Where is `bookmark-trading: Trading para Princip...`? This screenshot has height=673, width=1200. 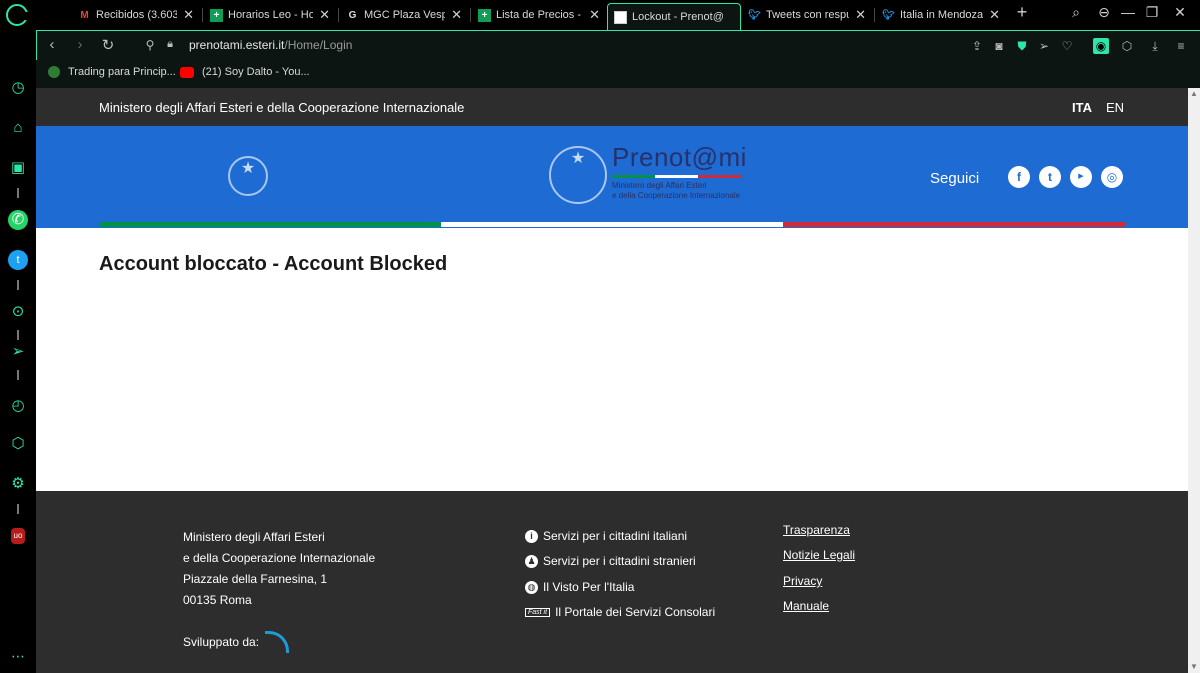
bookmark-trading: Trading para Princip... is located at coordinates (112, 72).